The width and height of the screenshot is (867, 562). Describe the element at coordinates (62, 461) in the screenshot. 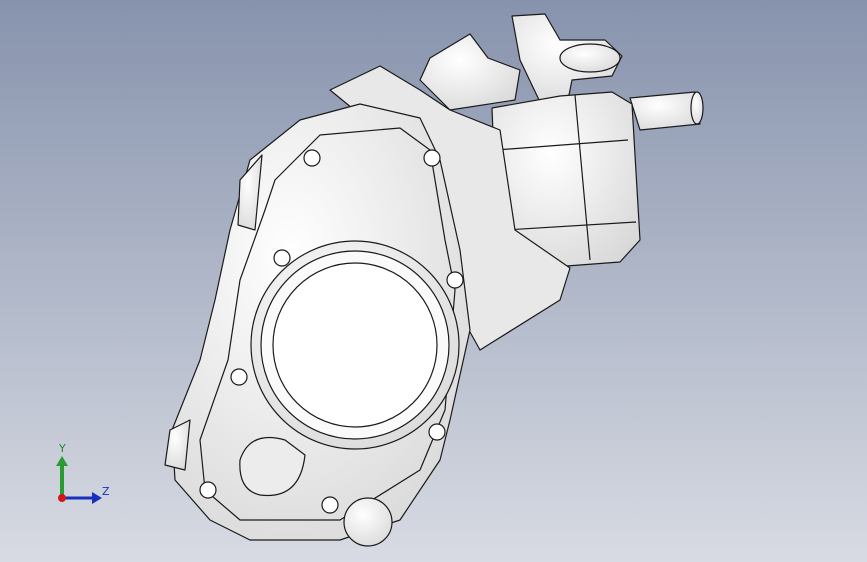

I see `y-axis-arrowhead` at that location.